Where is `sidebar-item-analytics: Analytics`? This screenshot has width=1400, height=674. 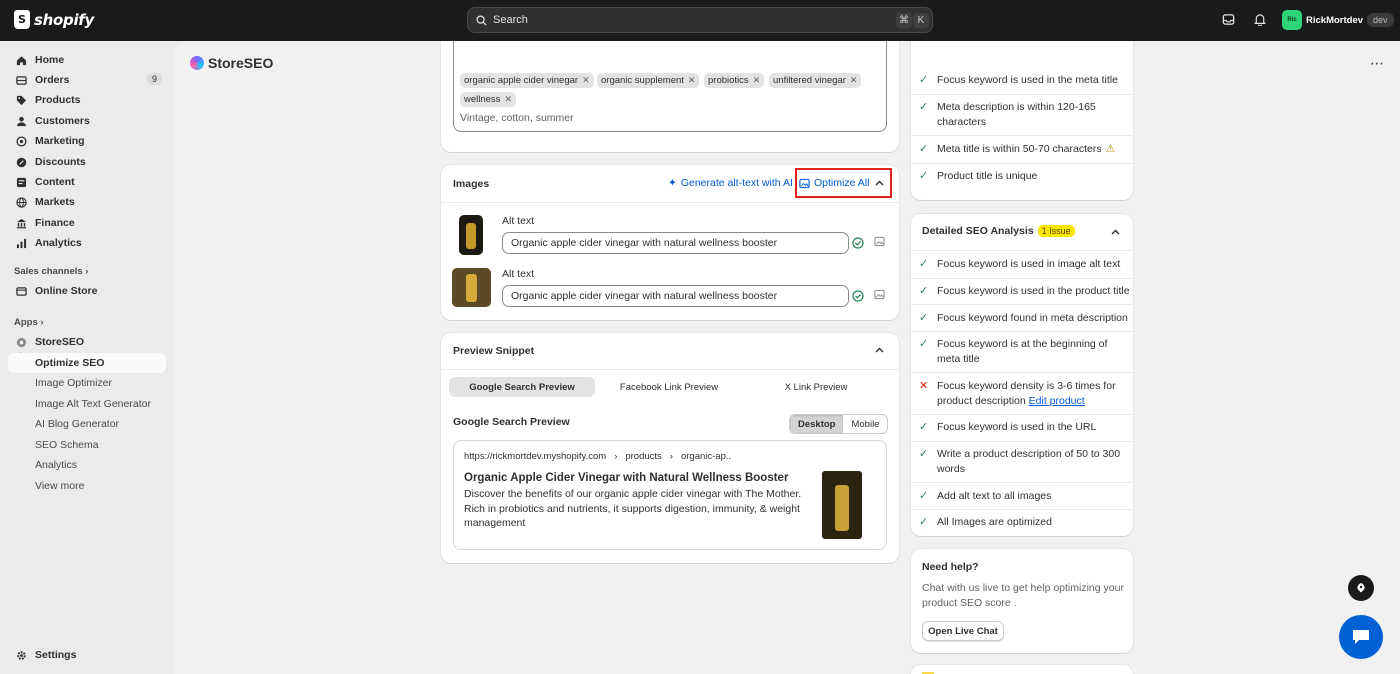 sidebar-item-analytics: Analytics is located at coordinates (87, 243).